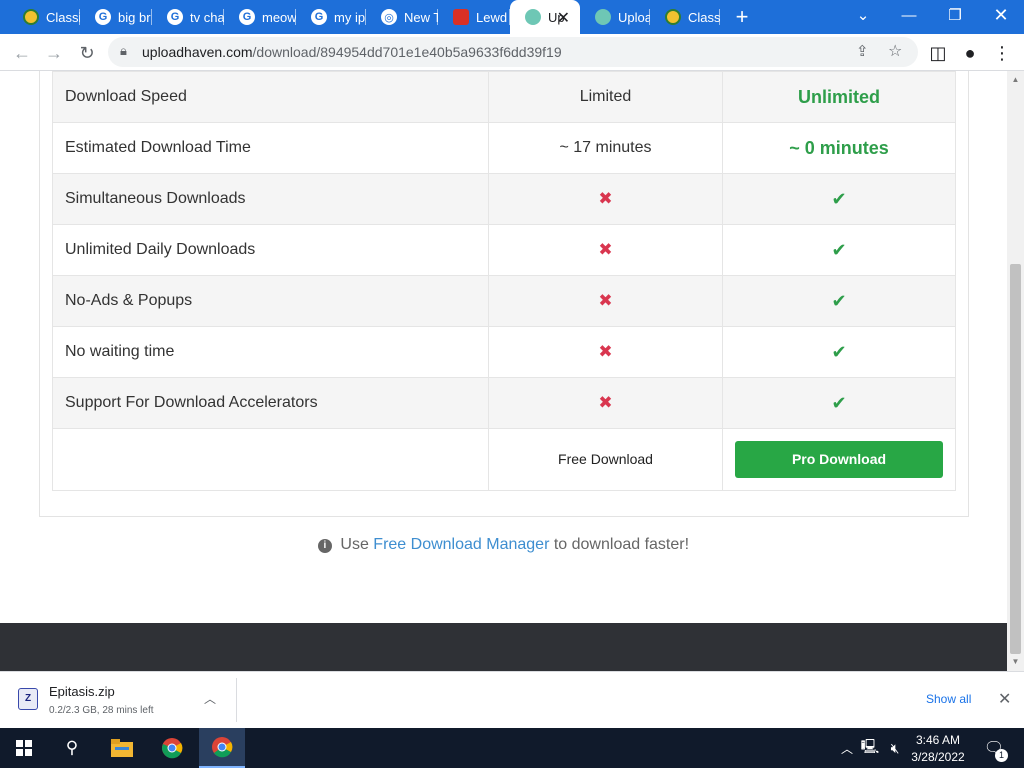 Image resolution: width=1024 pixels, height=768 pixels. I want to click on browser-tab: Gmeow, so click(260, 17).